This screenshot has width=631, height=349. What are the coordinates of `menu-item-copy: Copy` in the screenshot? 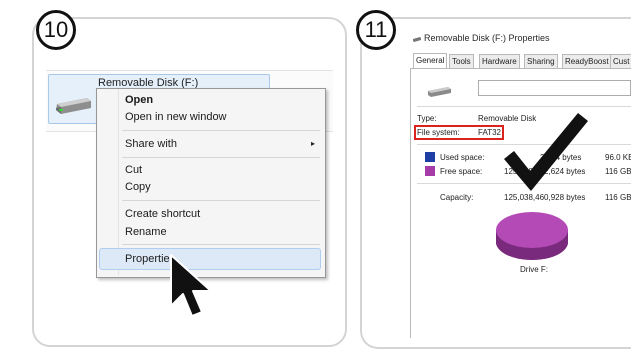 It's located at (138, 187).